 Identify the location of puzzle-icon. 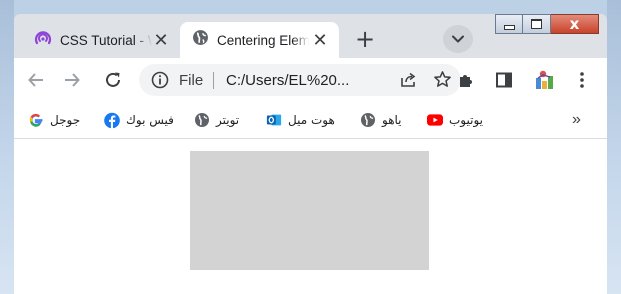
(466, 81).